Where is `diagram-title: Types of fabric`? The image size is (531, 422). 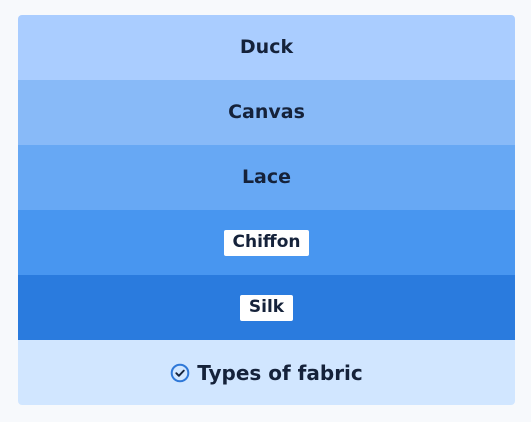 diagram-title: Types of fabric is located at coordinates (280, 372).